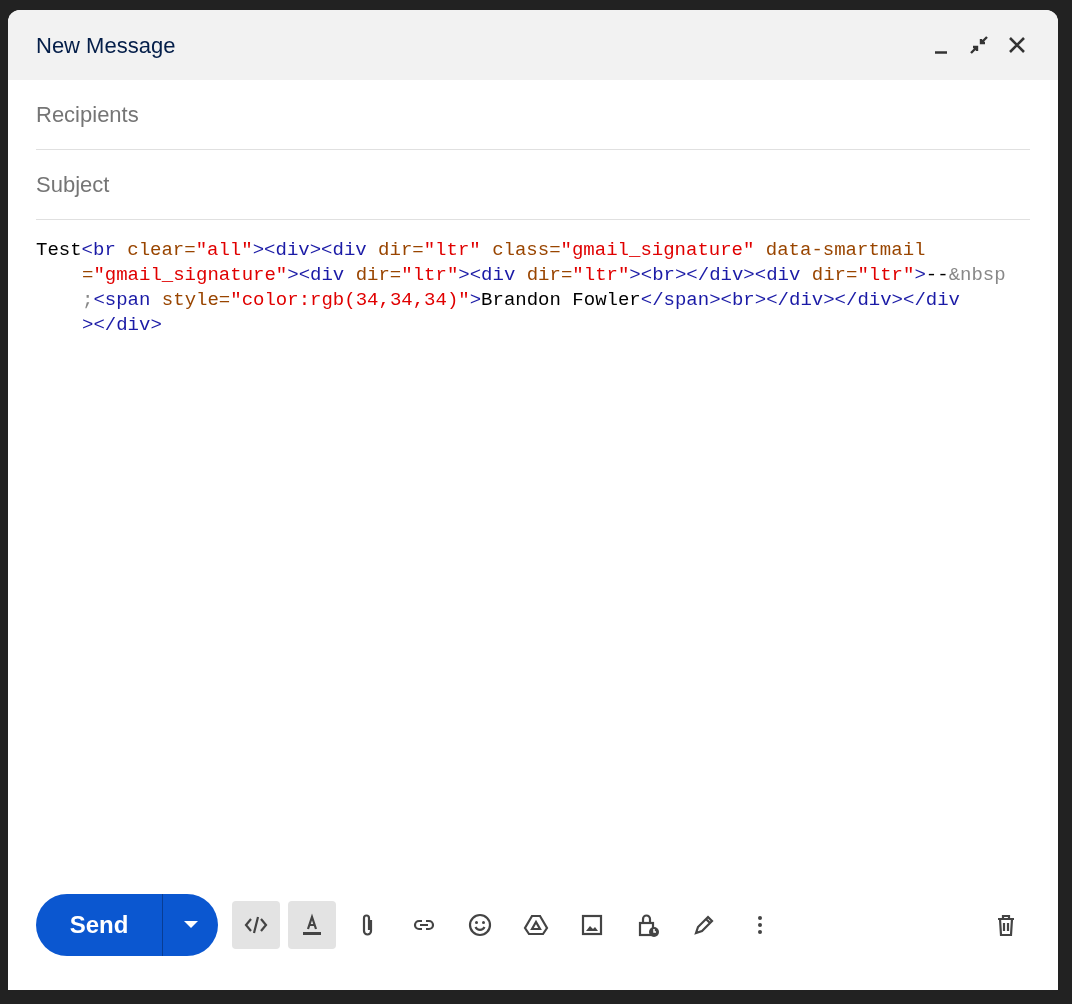  What do you see at coordinates (480, 925) in the screenshot?
I see `emoji-icon` at bounding box center [480, 925].